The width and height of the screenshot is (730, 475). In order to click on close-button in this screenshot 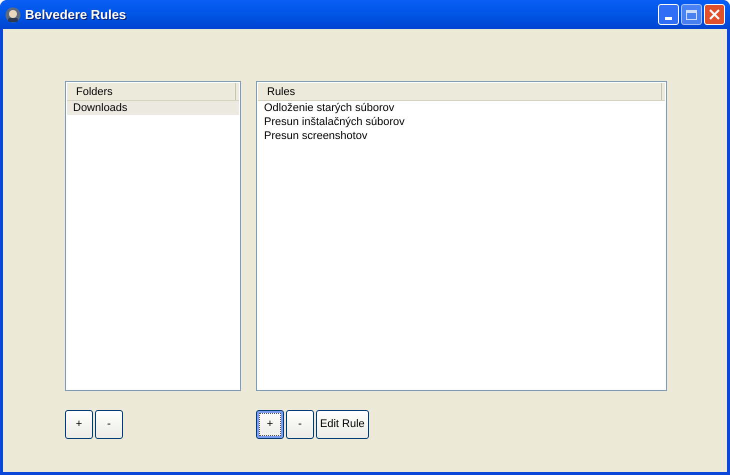, I will do `click(714, 14)`.